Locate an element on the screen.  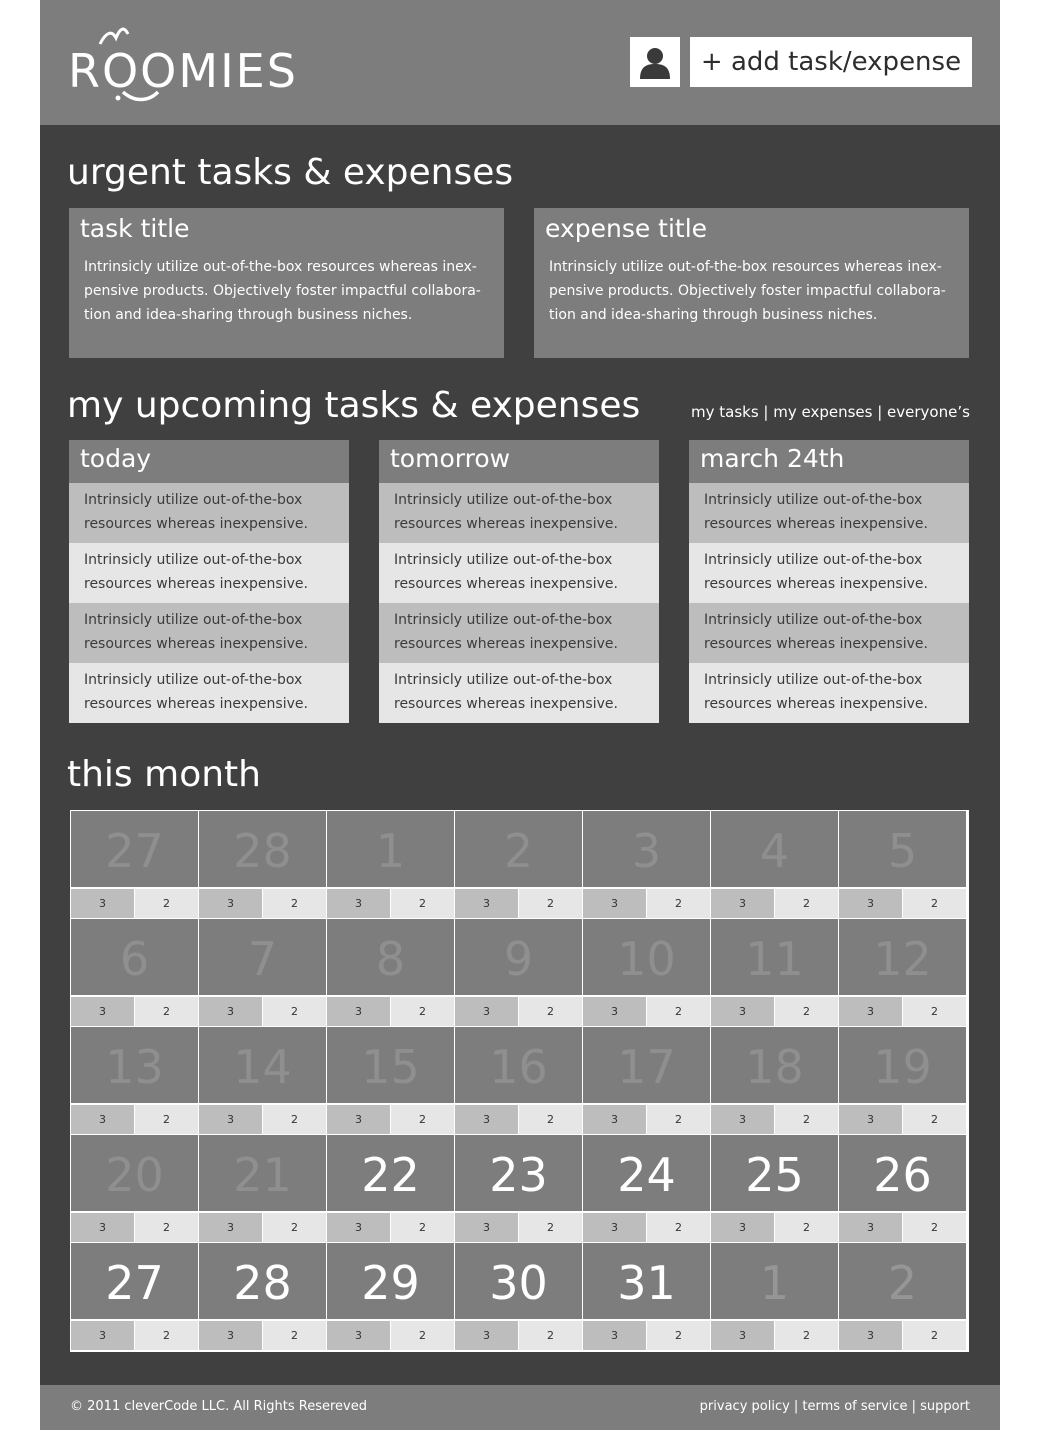
calendar-day: 26 3 2 is located at coordinates (902, 1188).